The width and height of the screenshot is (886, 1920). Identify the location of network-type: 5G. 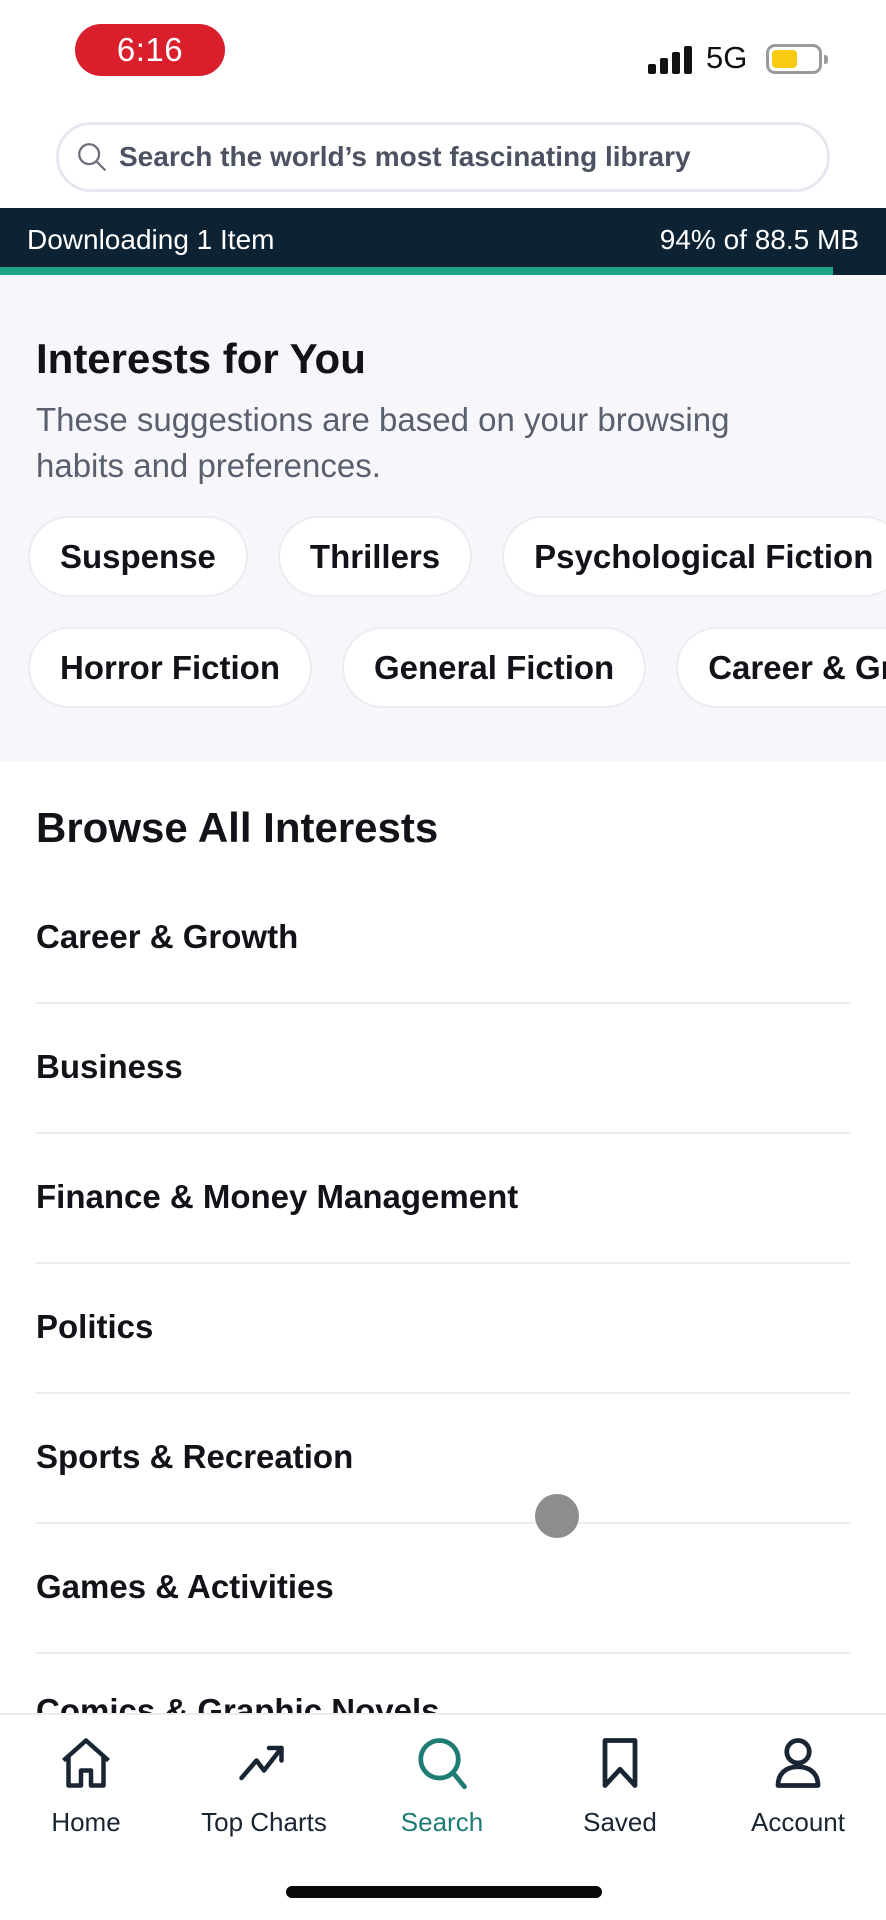
(727, 57).